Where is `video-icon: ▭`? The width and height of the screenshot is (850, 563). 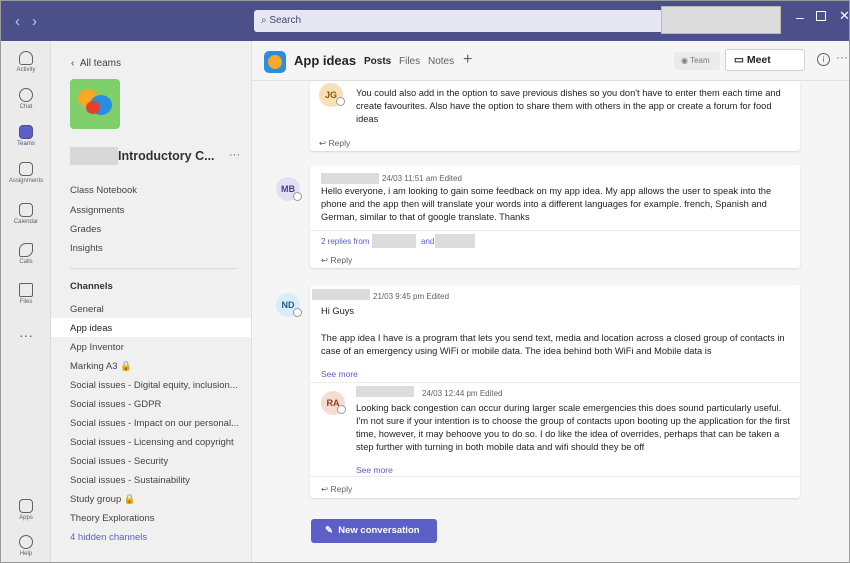
video-icon: ▭ is located at coordinates (740, 60).